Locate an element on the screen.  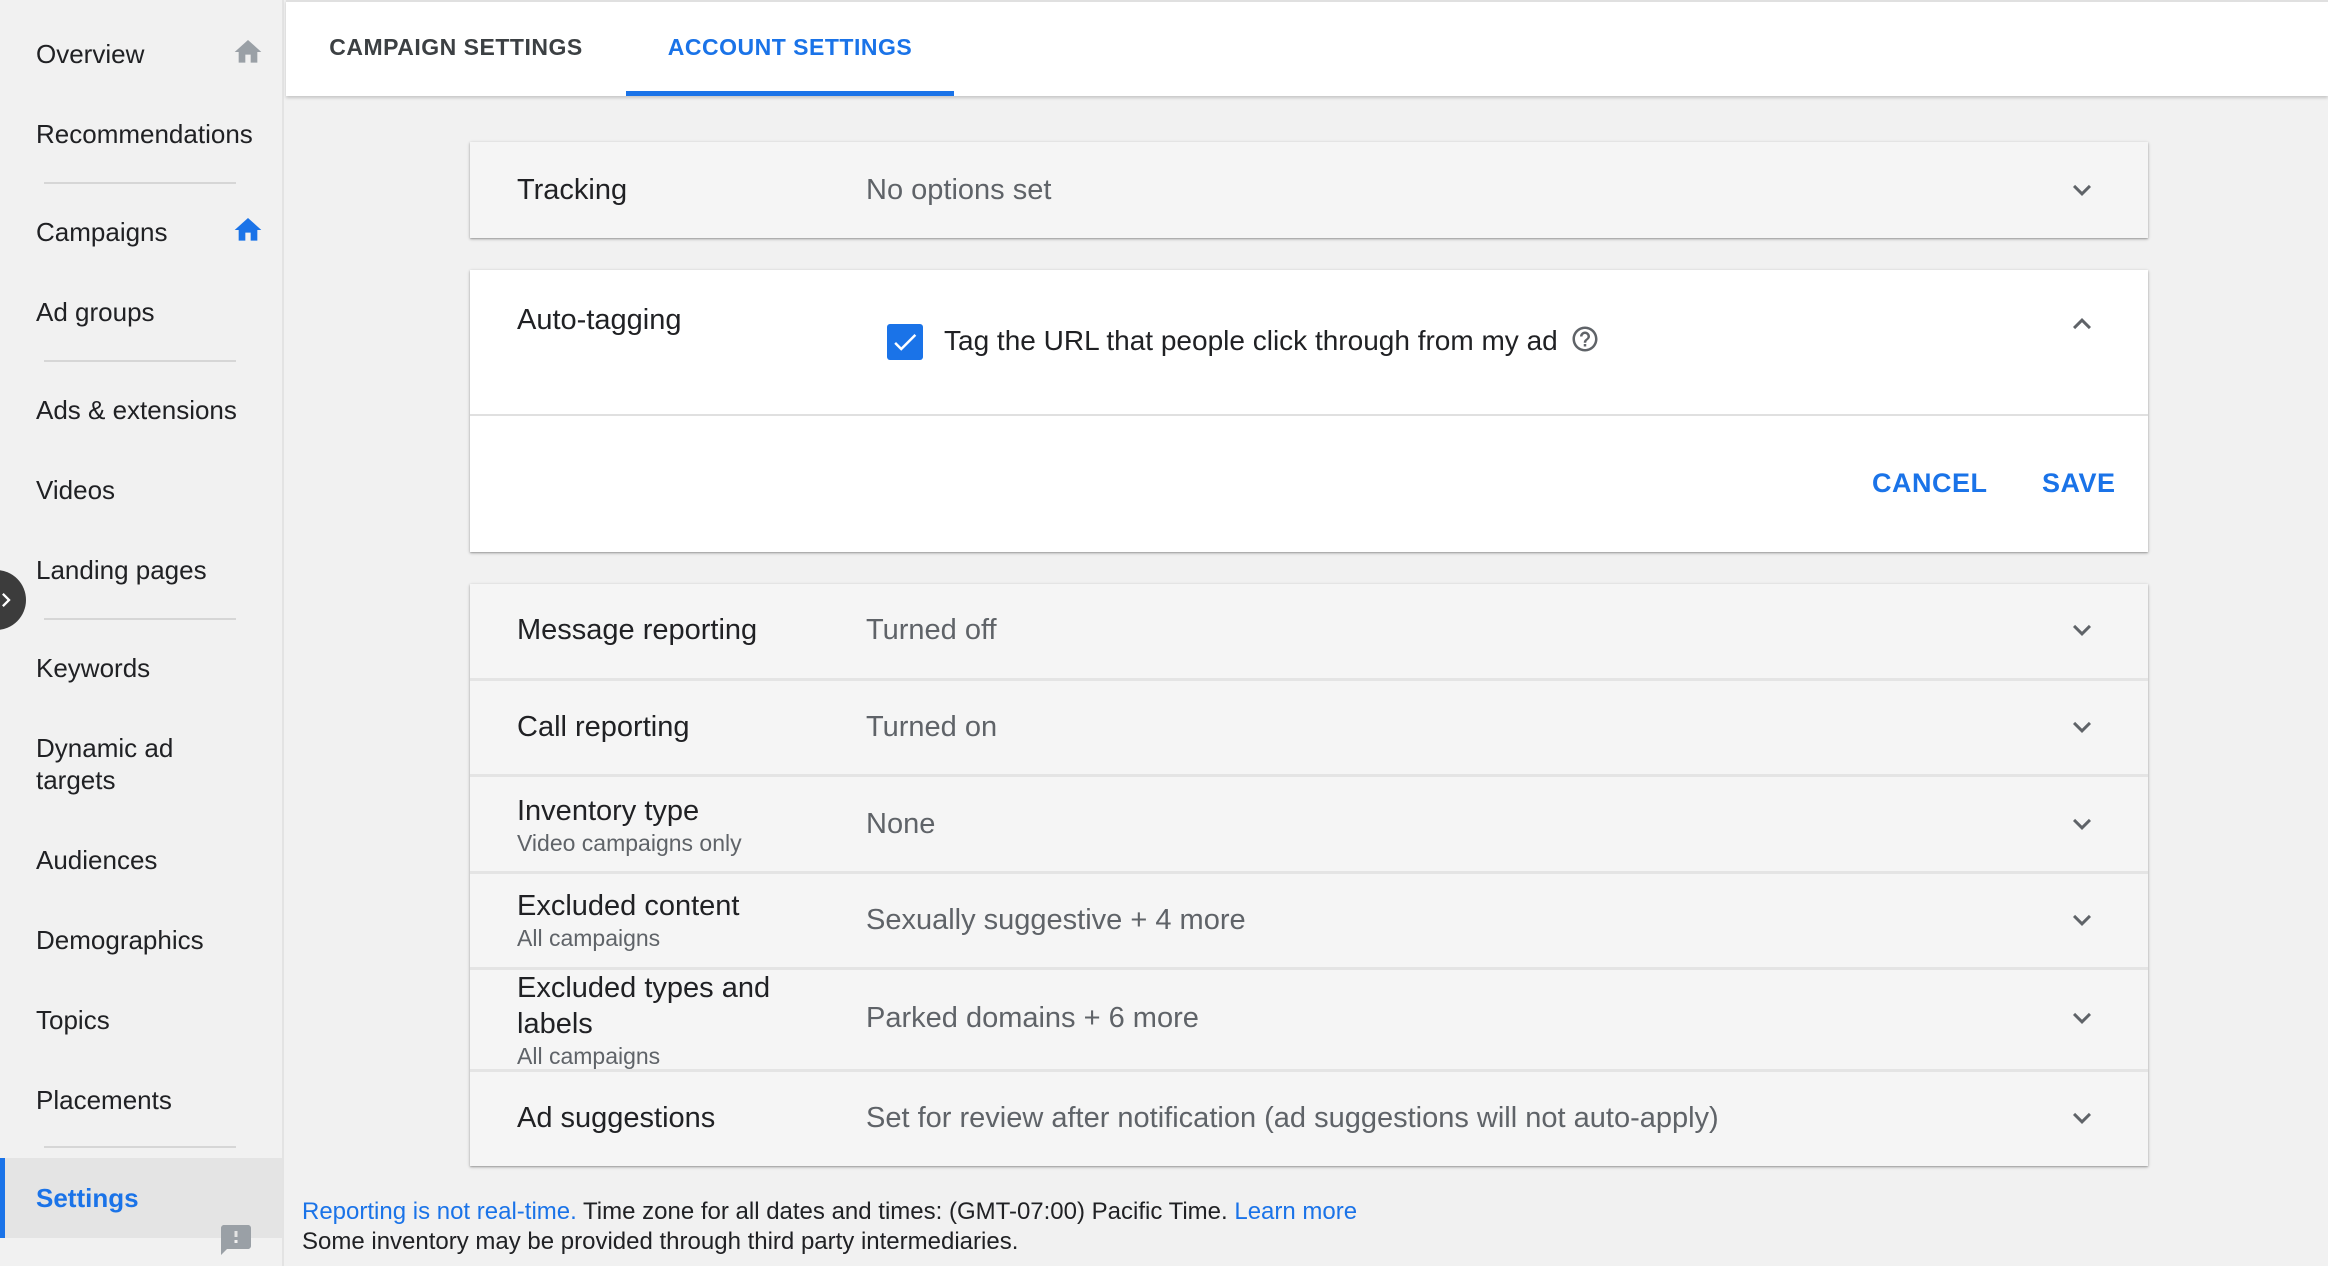
settings-tab-bar: CAMPAIGN SETTINGS ACCOUNT SETTINGS is located at coordinates (1307, 48).